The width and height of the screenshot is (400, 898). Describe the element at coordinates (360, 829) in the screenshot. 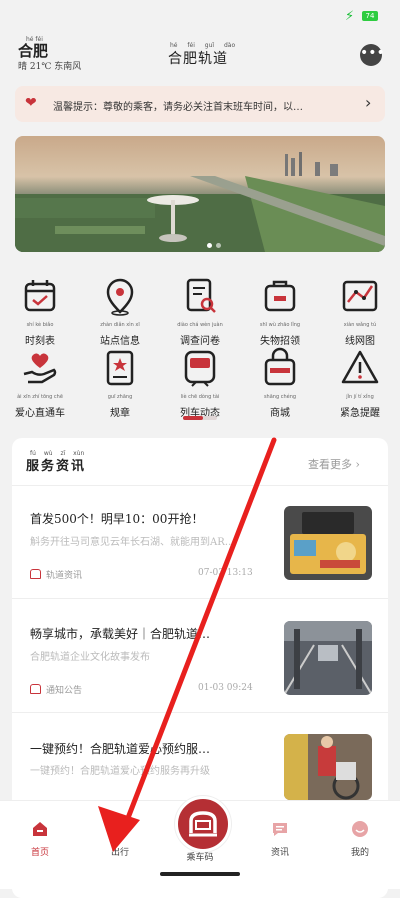

I see `profile-icon` at that location.